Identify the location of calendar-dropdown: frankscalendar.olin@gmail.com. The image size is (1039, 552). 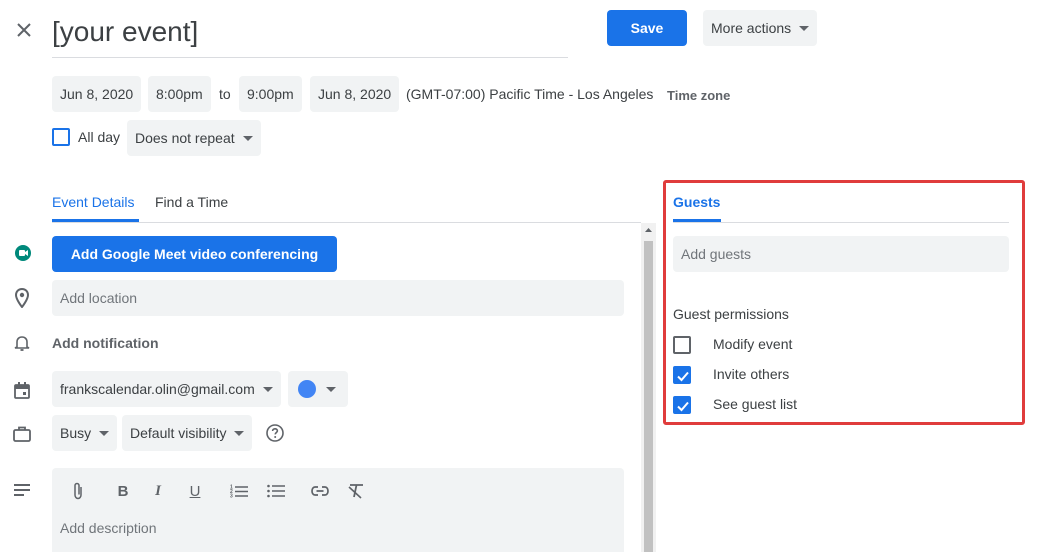
(166, 389).